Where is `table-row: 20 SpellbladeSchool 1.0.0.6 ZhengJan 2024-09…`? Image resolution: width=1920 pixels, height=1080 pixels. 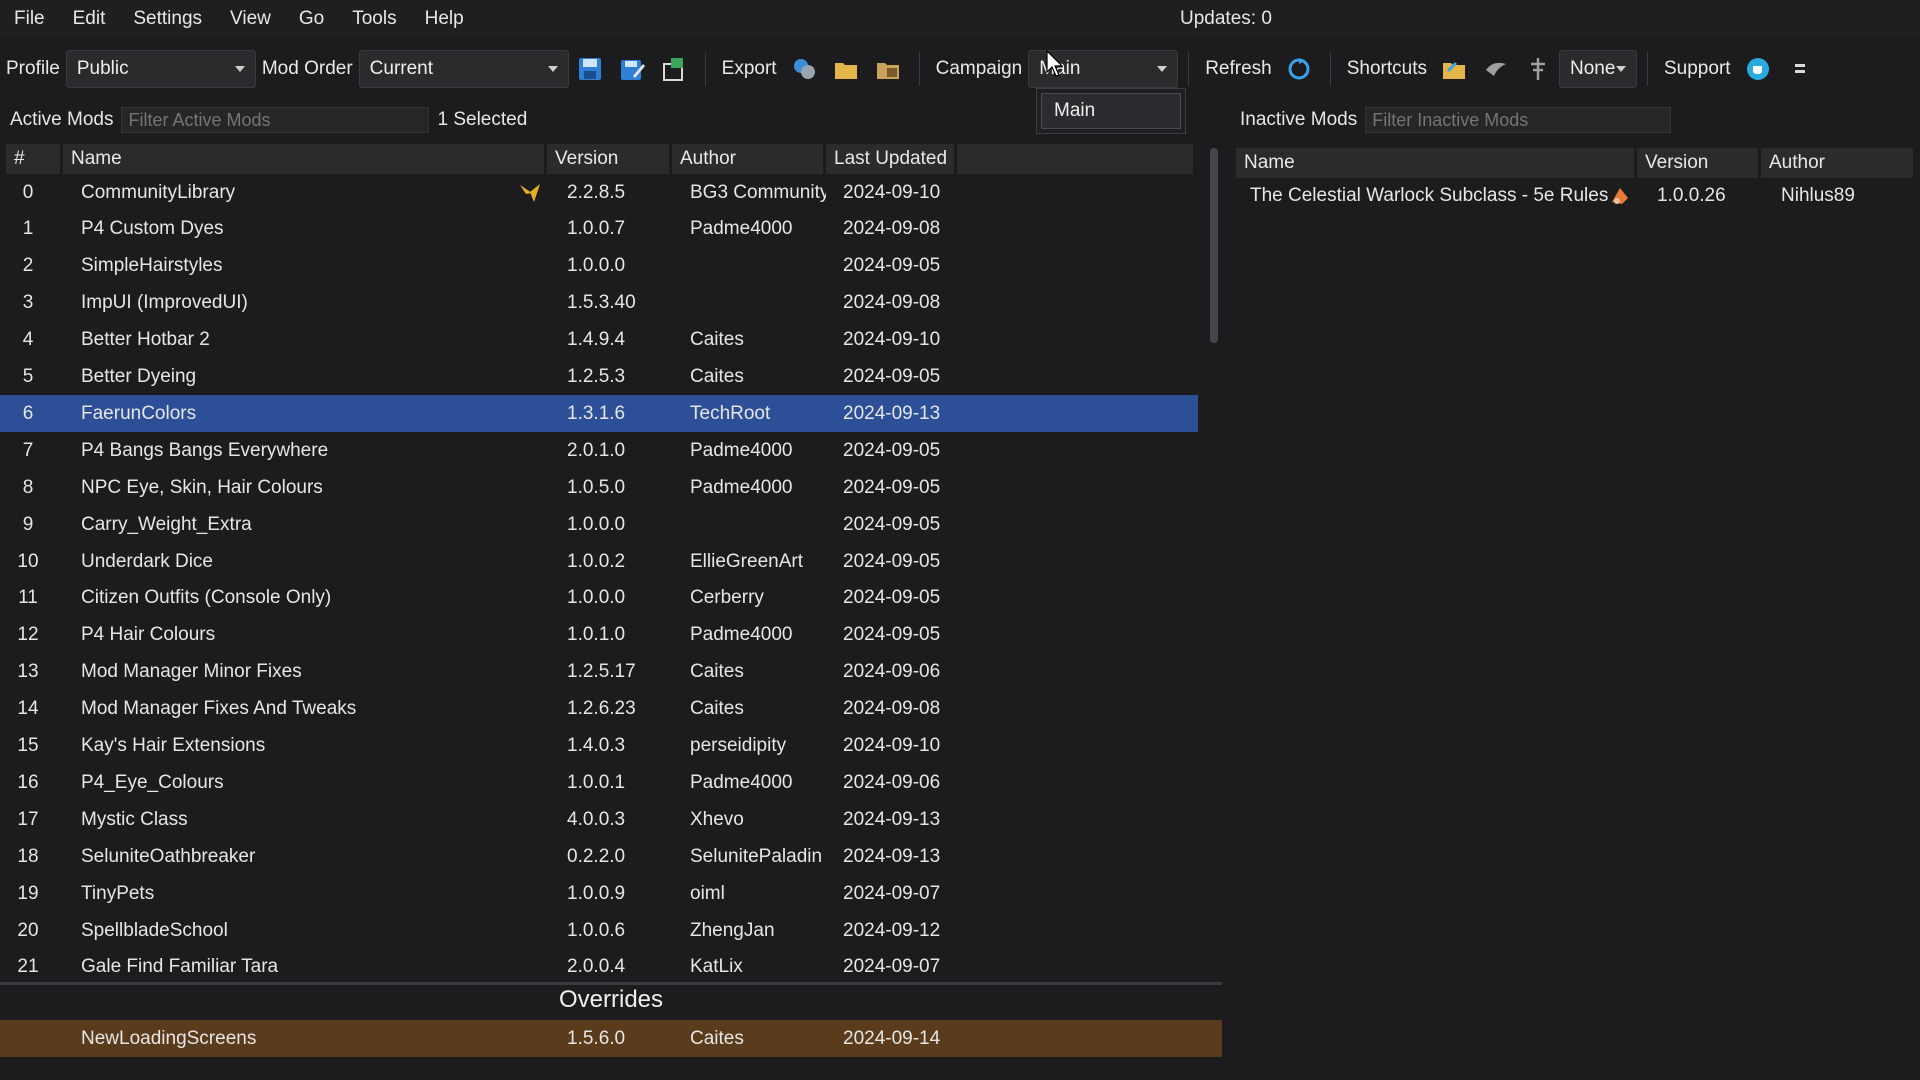 table-row: 20 SpellbladeSchool 1.0.0.6 ZhengJan 2024-09… is located at coordinates (599, 930).